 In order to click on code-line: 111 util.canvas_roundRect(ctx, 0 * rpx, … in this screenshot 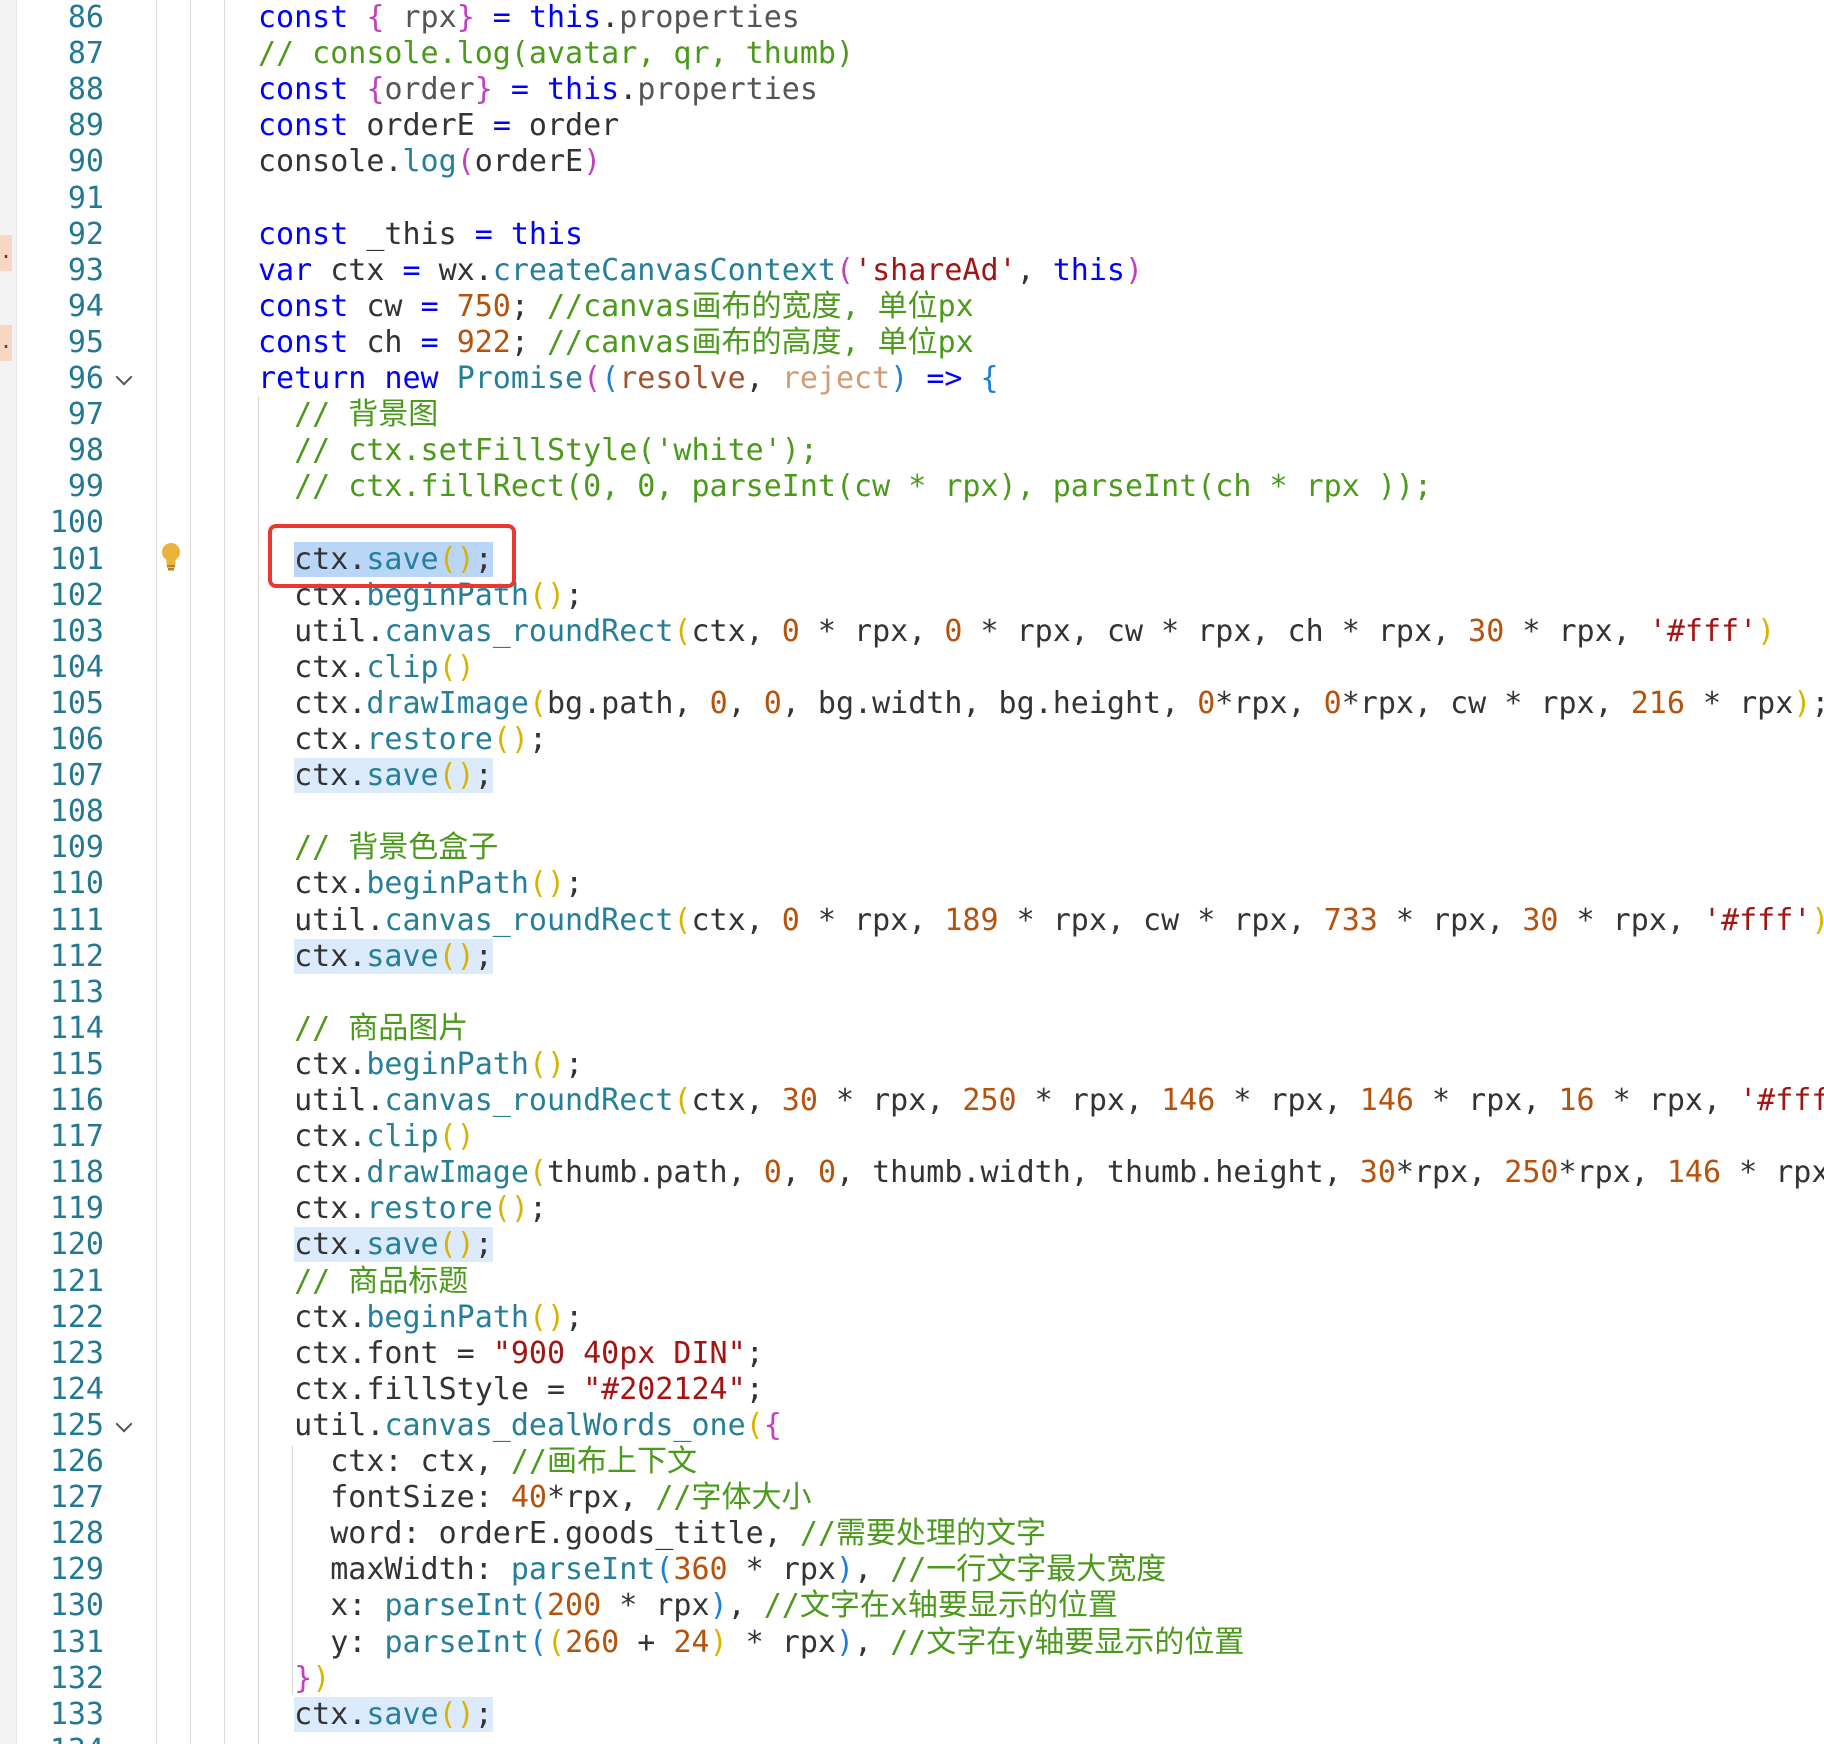, I will do `click(912, 921)`.